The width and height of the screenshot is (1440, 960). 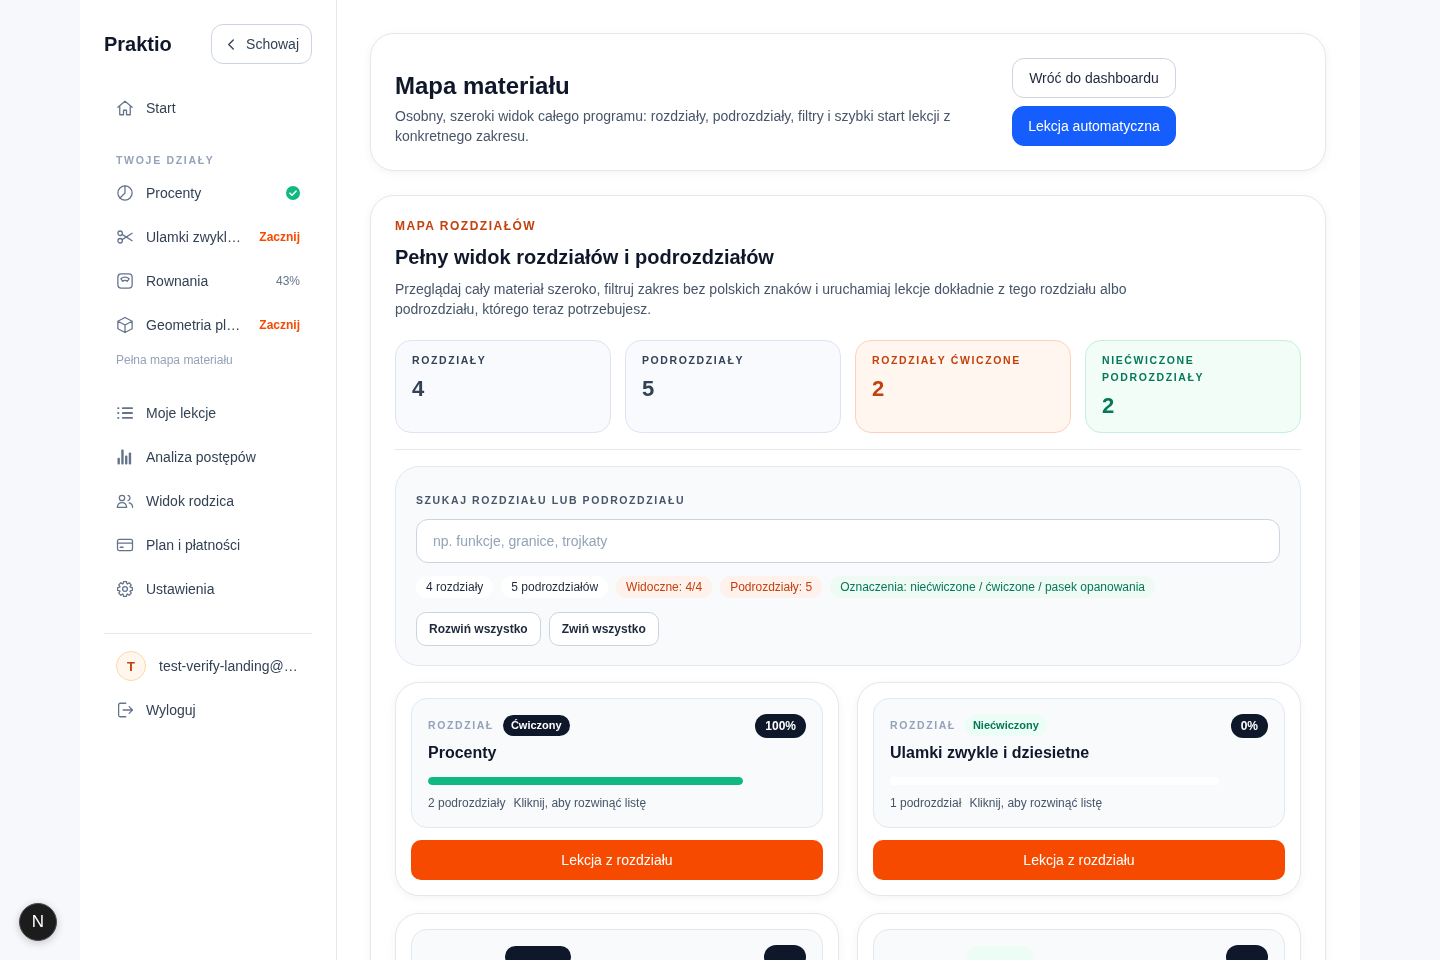 What do you see at coordinates (848, 541) in the screenshot?
I see `search-field: np. funkcje, granice, trojkaty` at bounding box center [848, 541].